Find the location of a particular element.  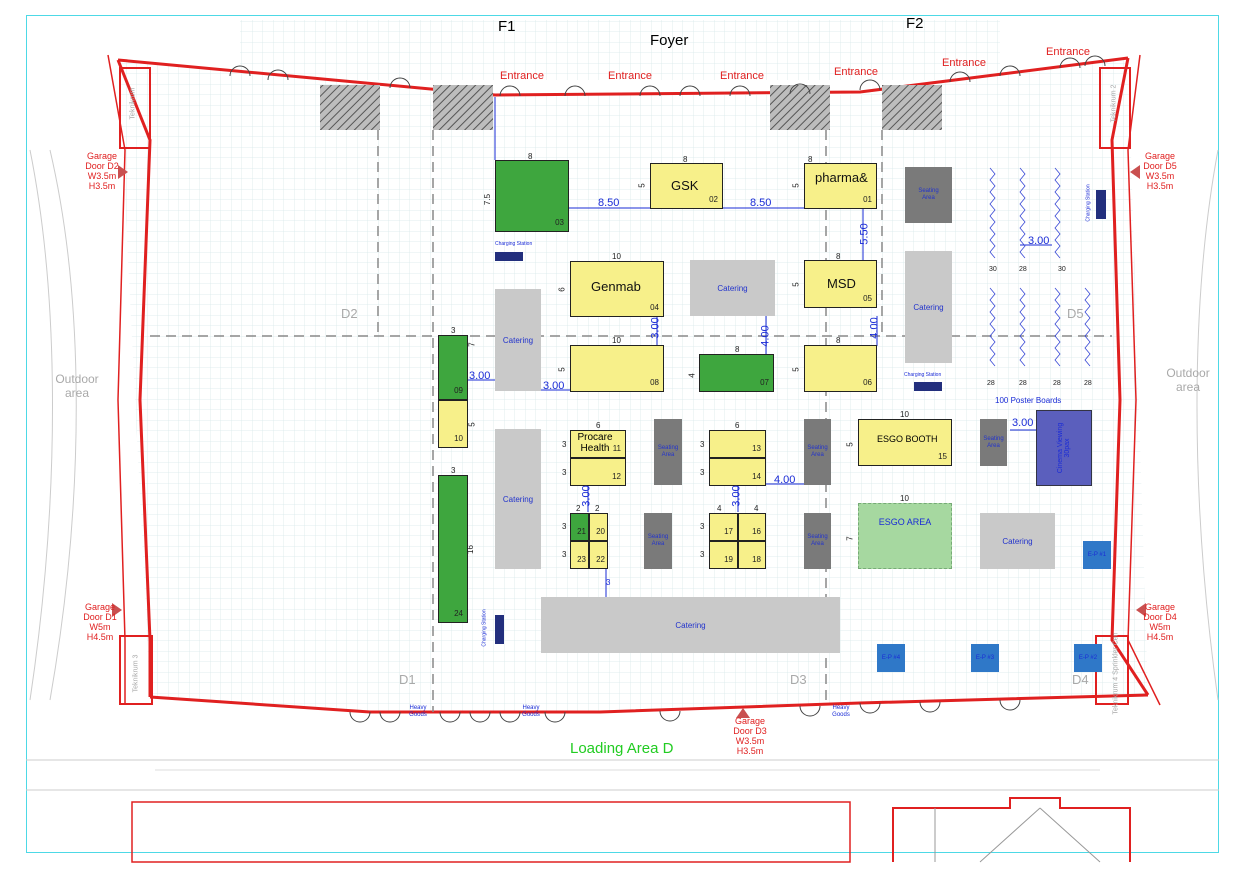

seating-area-1-label: Seating Area is located at coordinates (928, 194).